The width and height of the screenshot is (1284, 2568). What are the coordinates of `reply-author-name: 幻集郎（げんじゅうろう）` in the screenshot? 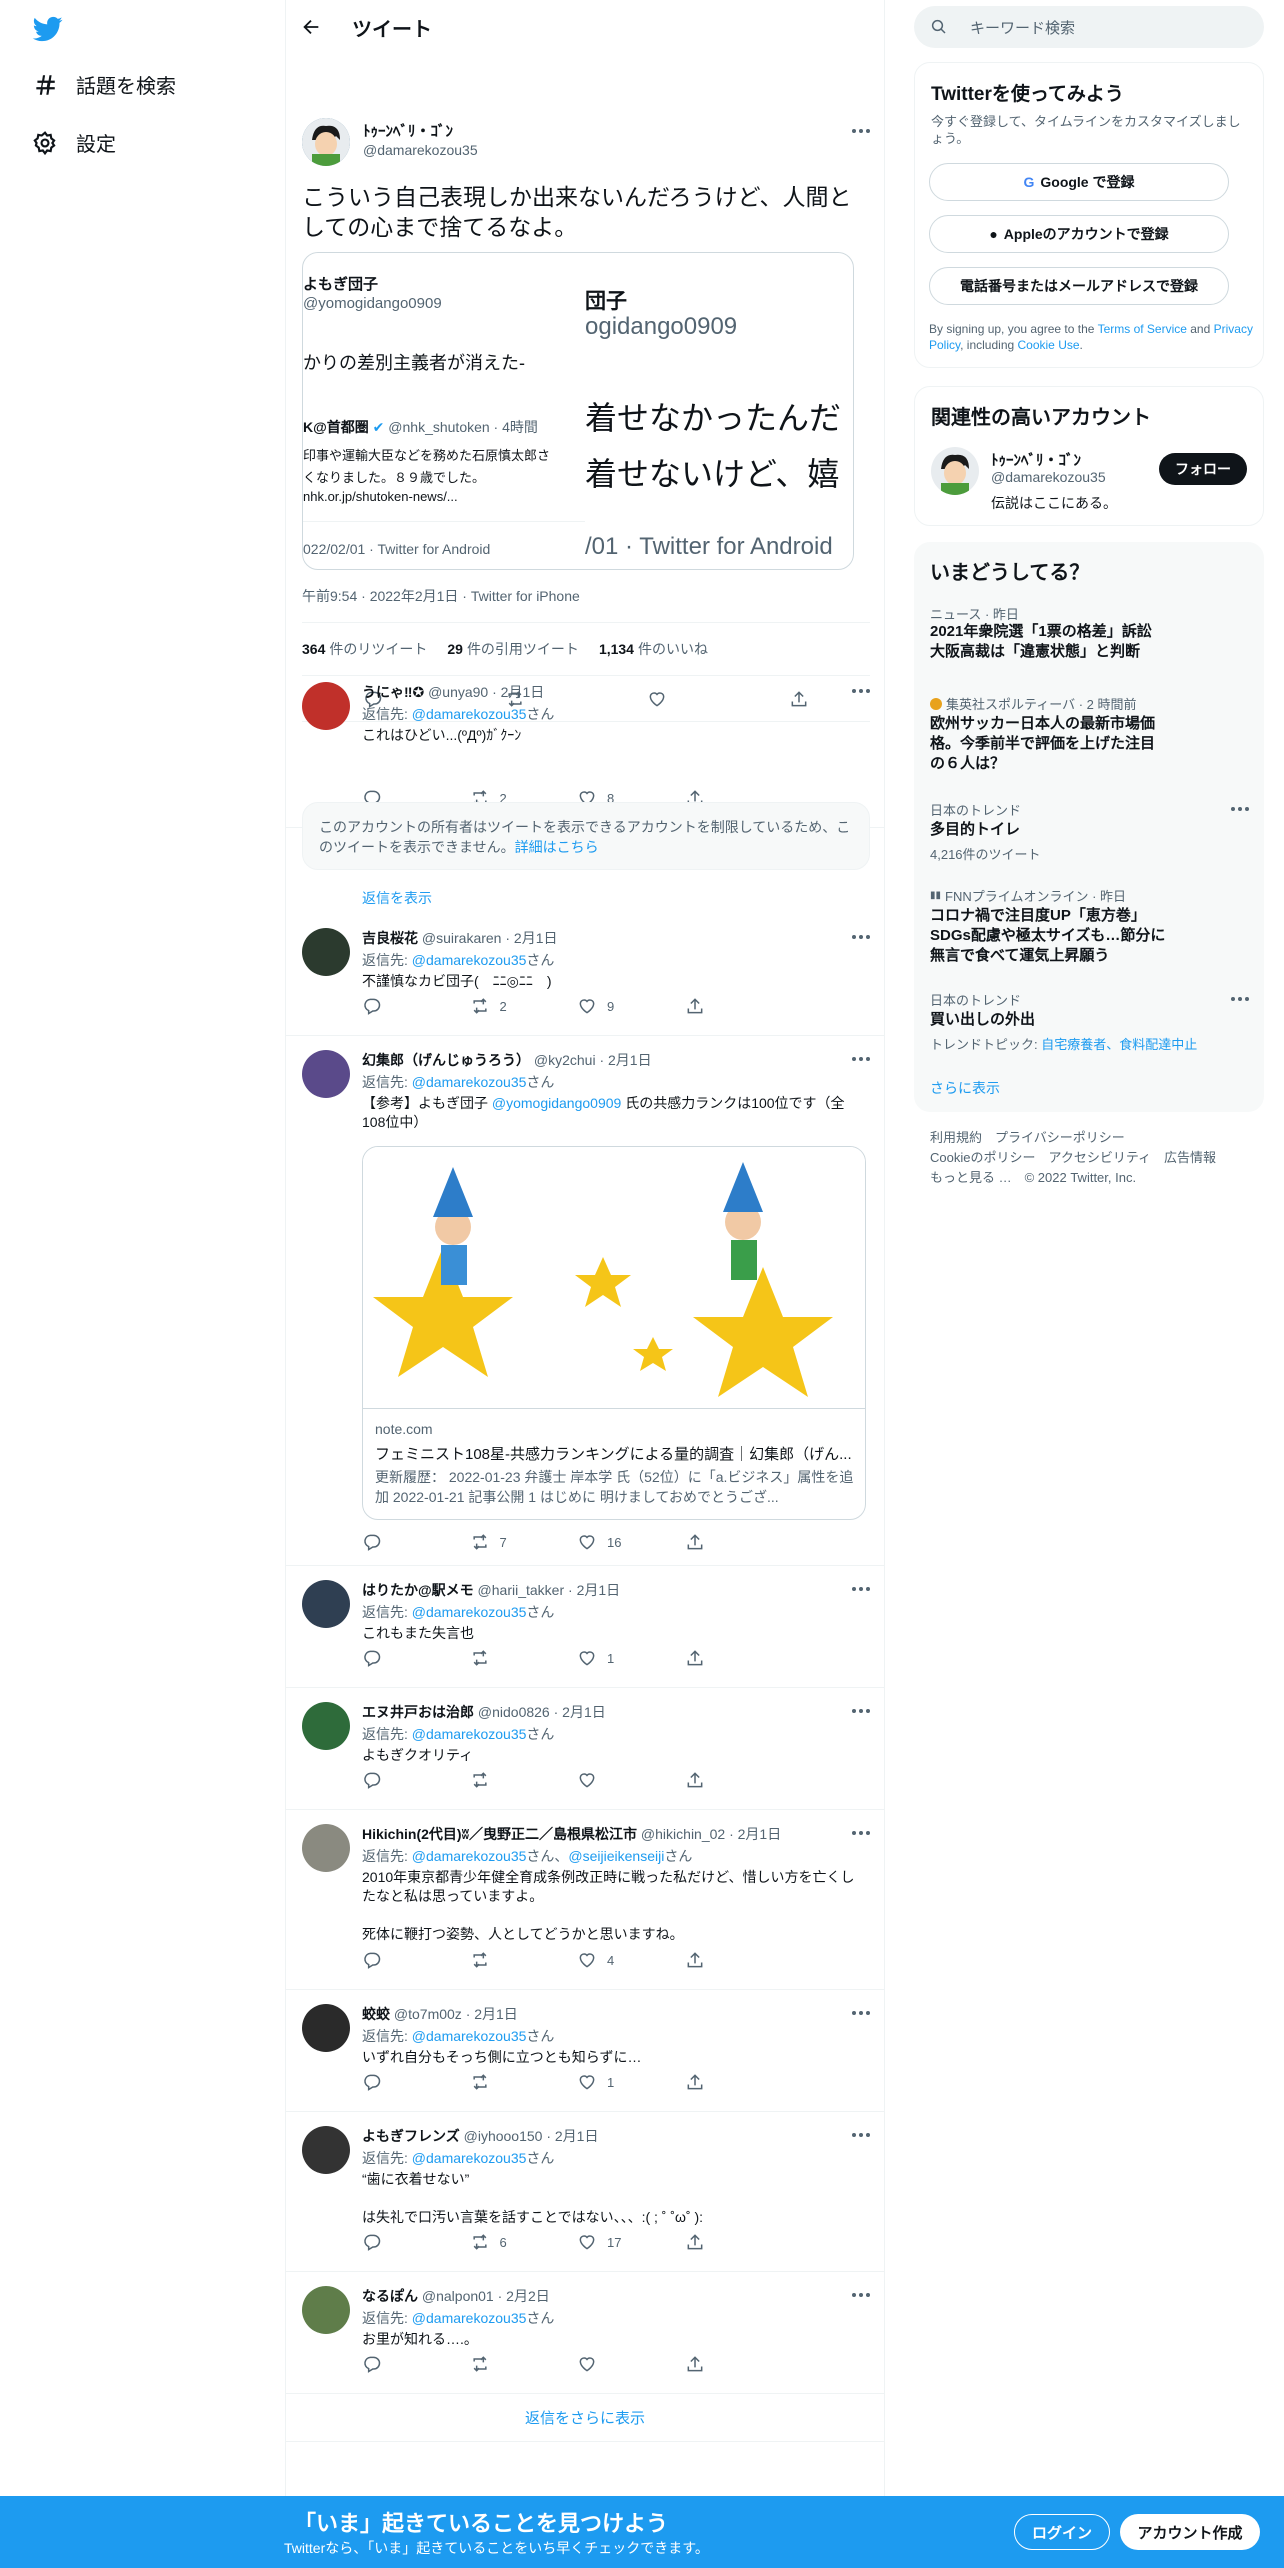 It's located at (446, 1060).